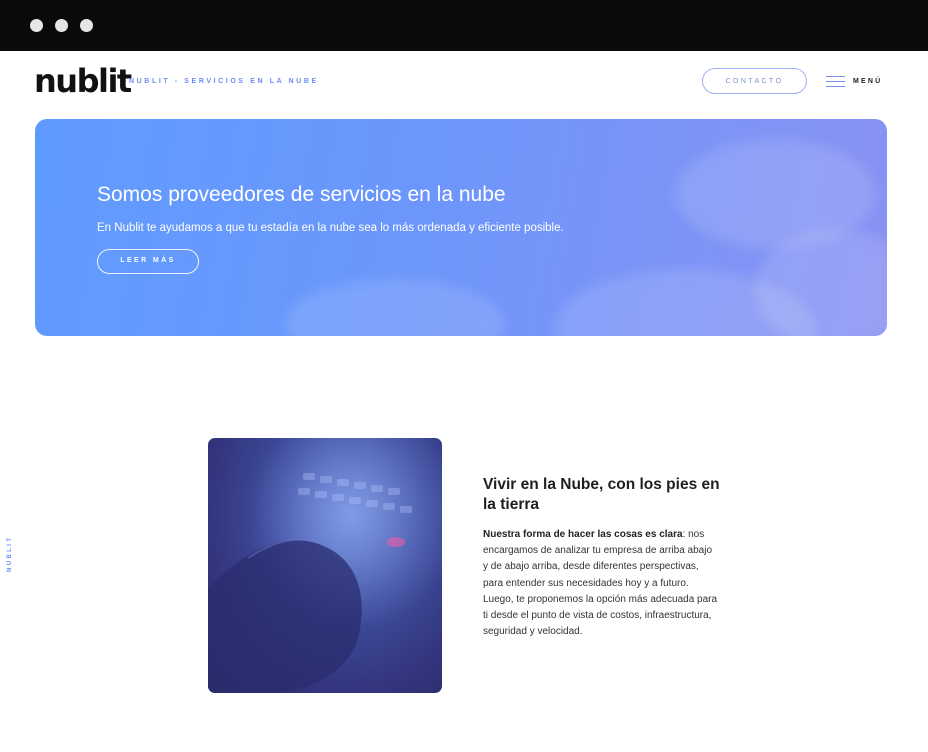  What do you see at coordinates (61, 25) in the screenshot?
I see `window-minimize-dot` at bounding box center [61, 25].